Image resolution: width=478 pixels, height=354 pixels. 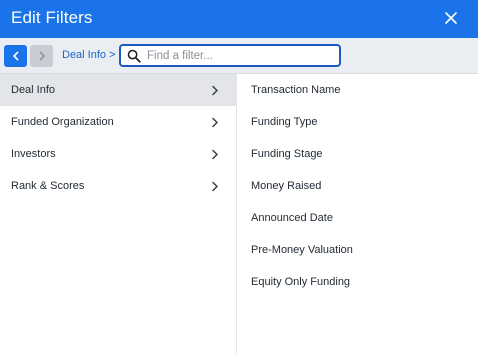 What do you see at coordinates (118, 90) in the screenshot?
I see `category-item-deal-info: Deal Info` at bounding box center [118, 90].